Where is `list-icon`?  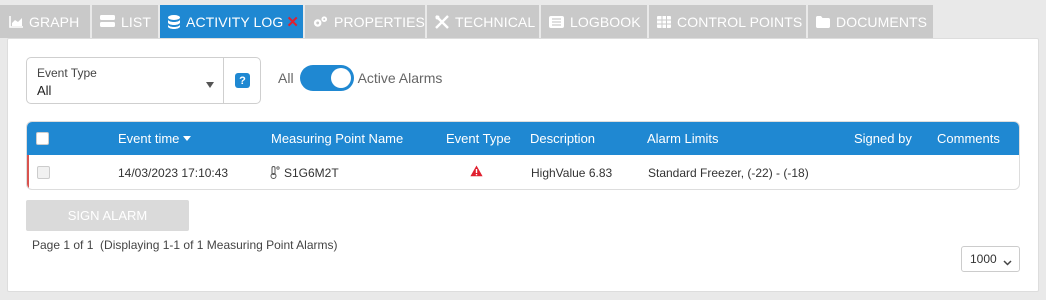
list-icon is located at coordinates (107, 21).